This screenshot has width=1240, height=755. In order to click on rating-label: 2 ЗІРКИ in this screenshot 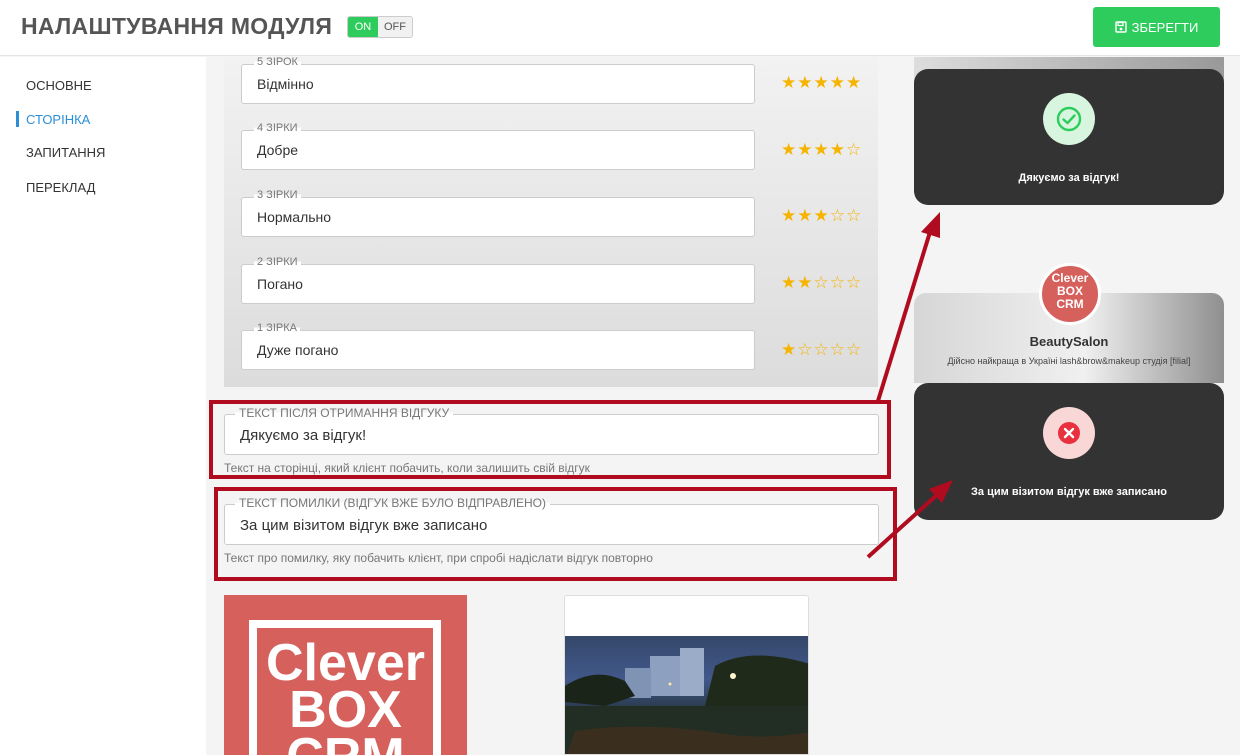, I will do `click(277, 262)`.